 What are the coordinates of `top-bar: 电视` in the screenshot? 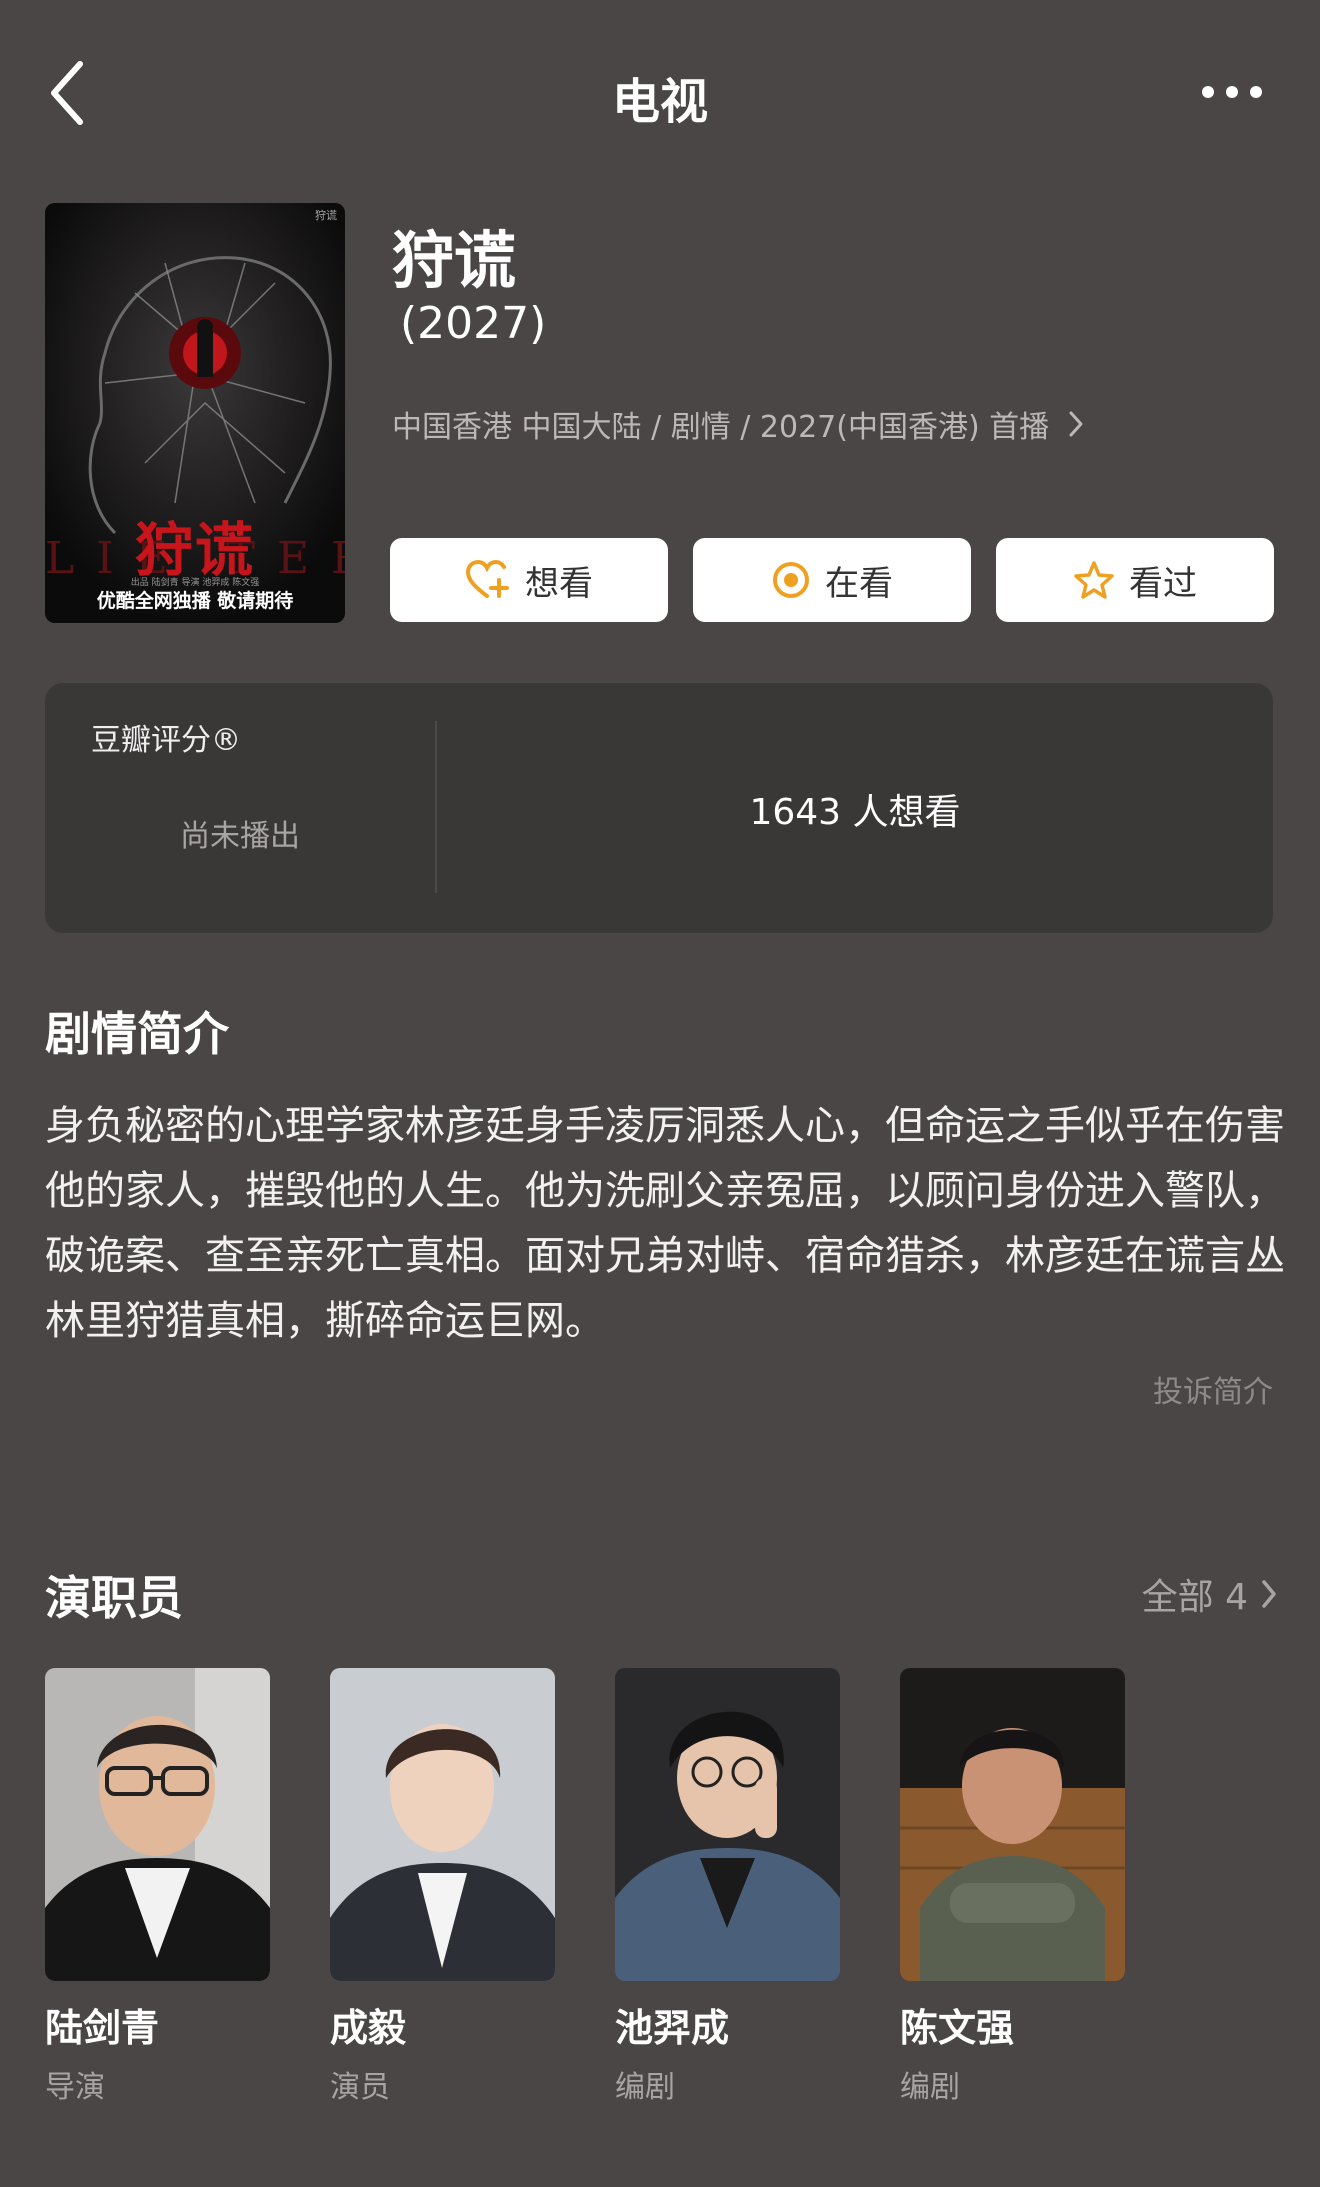 It's located at (660, 92).